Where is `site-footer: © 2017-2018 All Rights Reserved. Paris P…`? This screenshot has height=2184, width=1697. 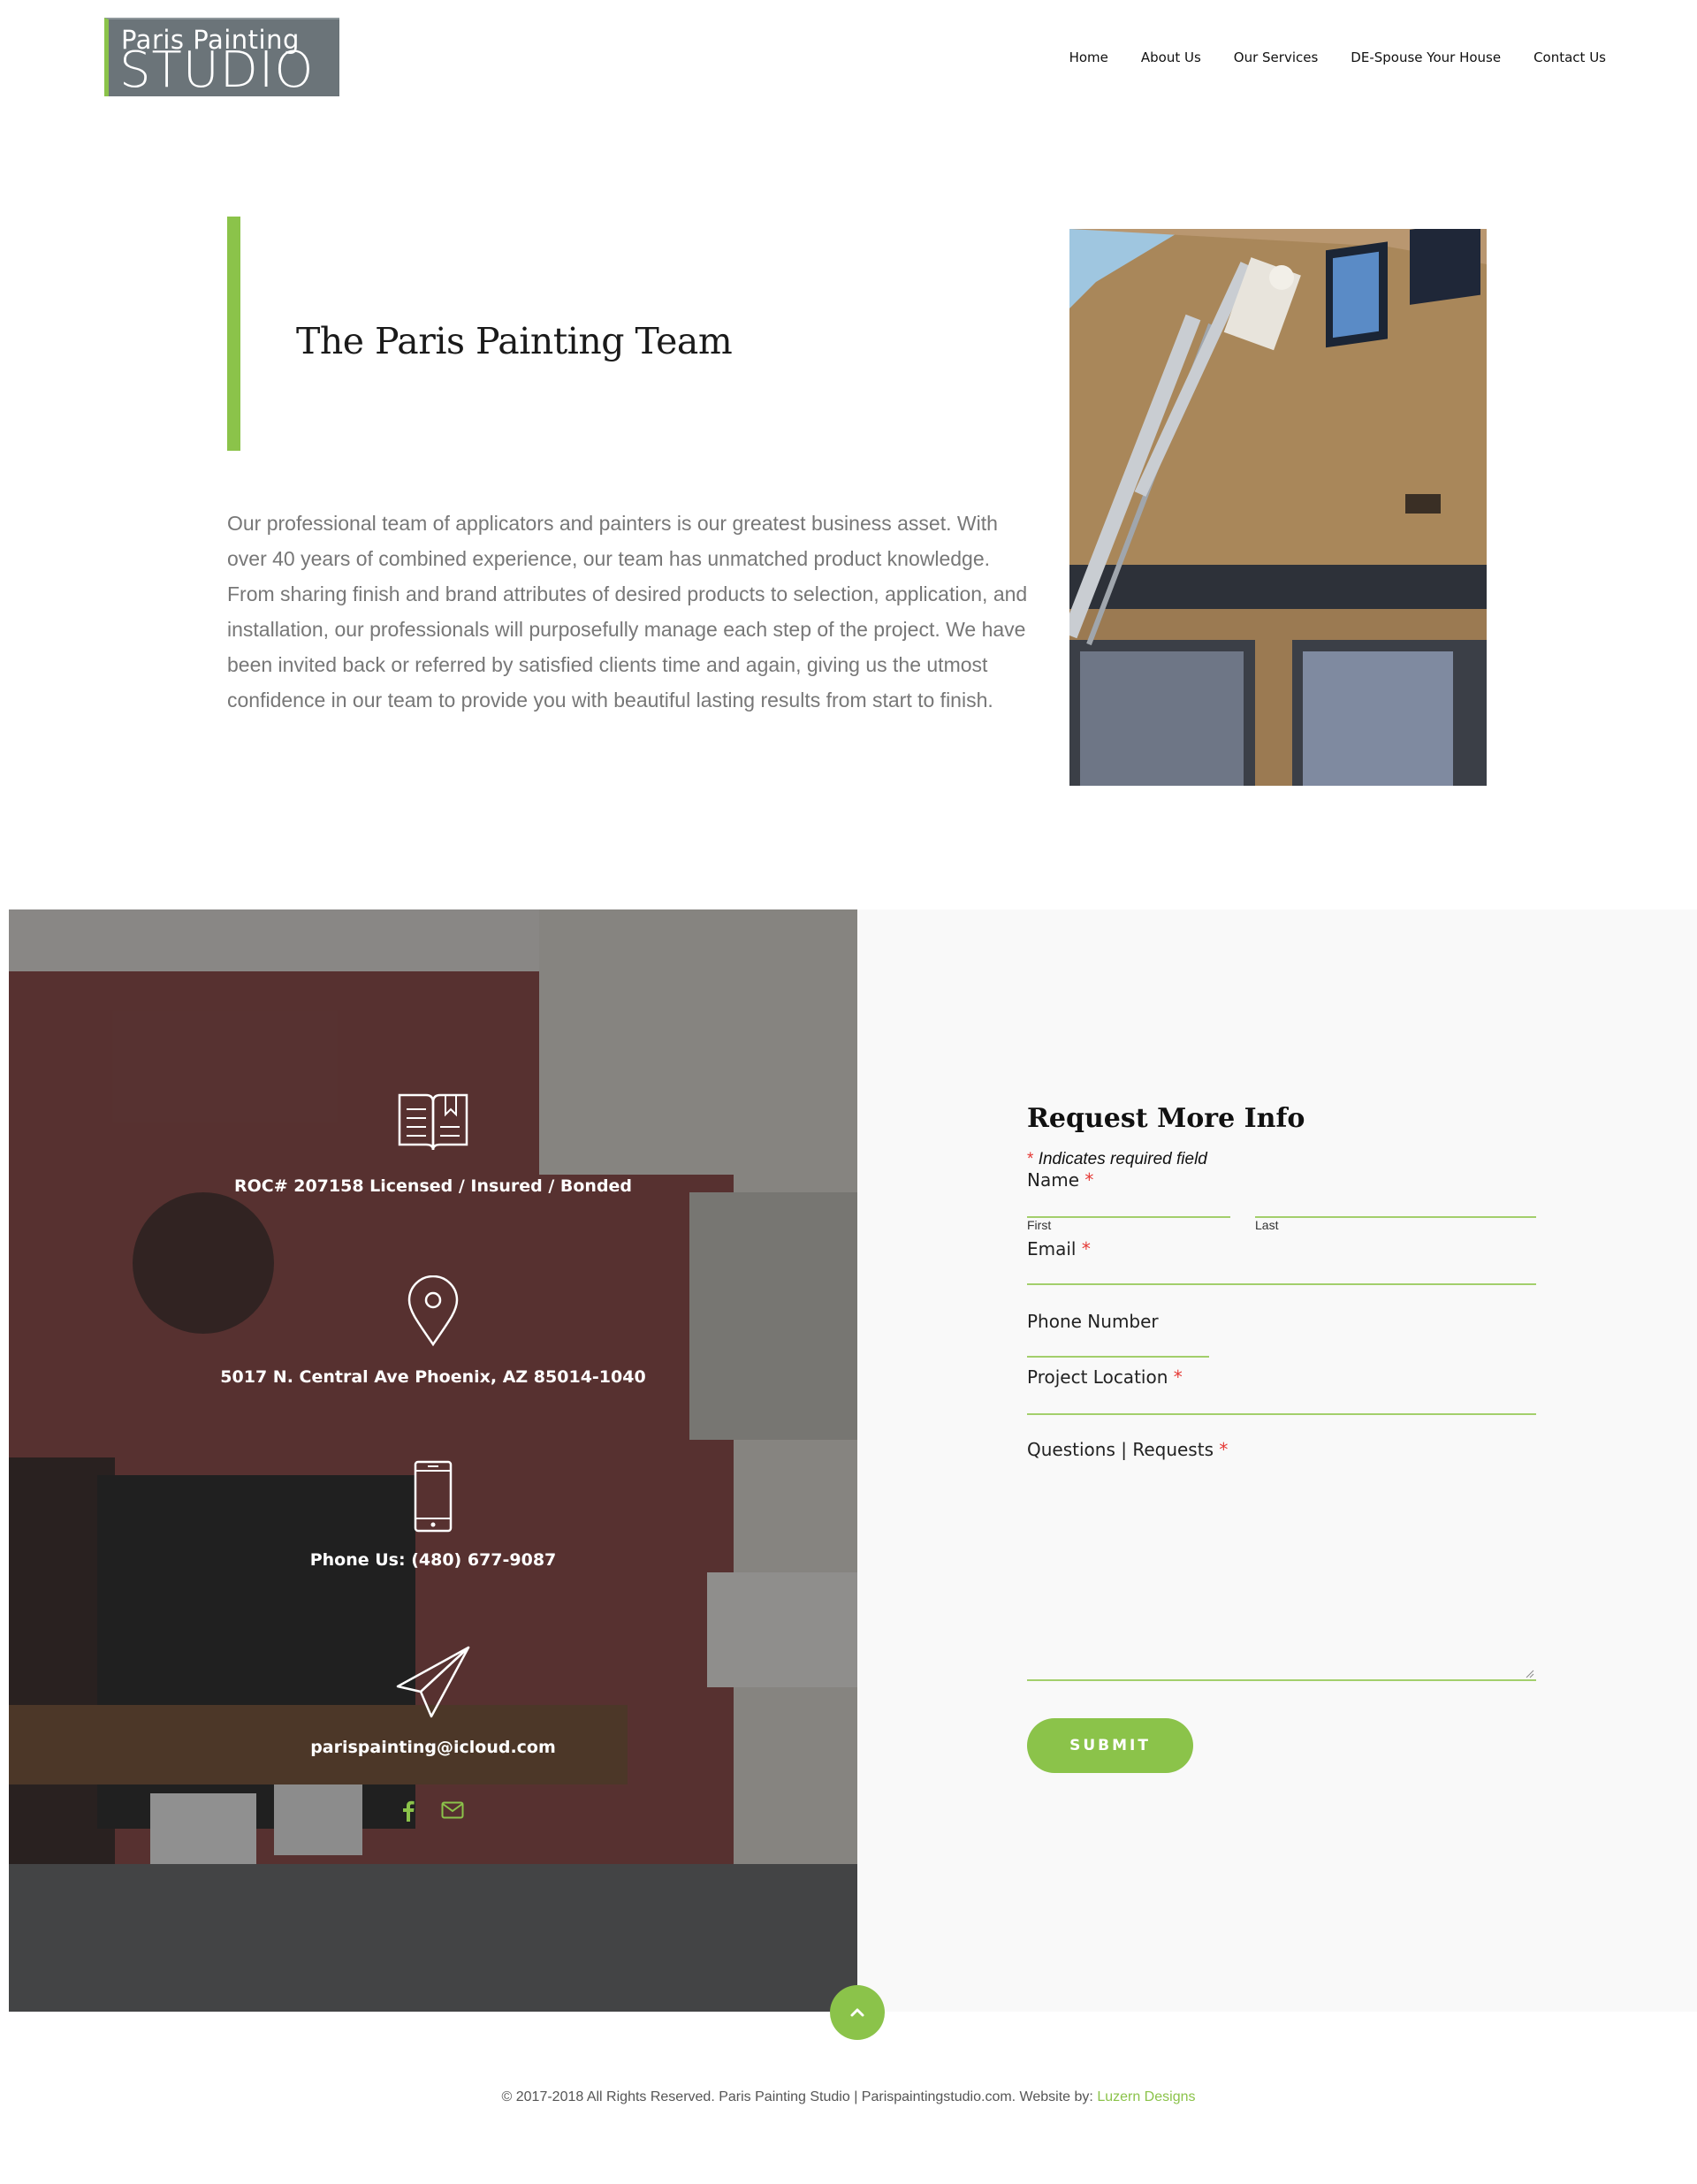
site-footer: © 2017-2018 All Rights Reserved. Paris P… is located at coordinates (849, 2097).